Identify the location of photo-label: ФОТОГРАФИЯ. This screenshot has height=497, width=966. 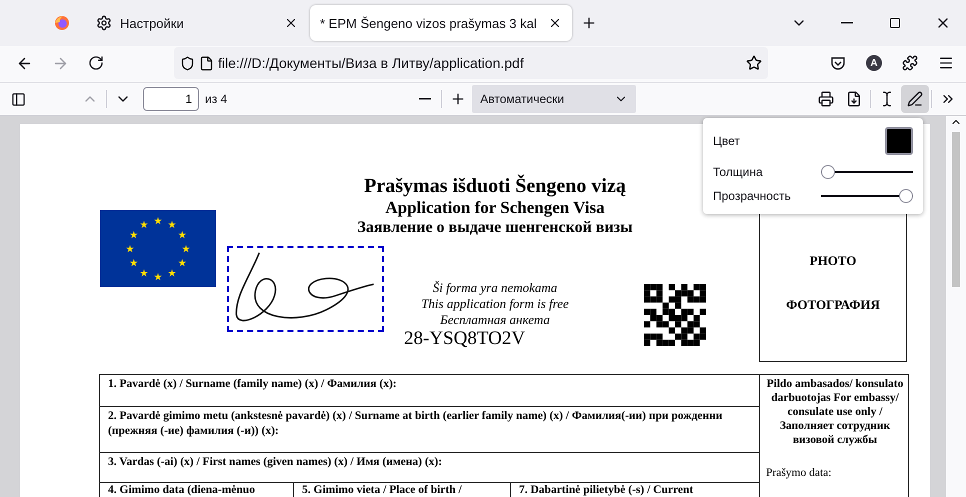
(833, 305).